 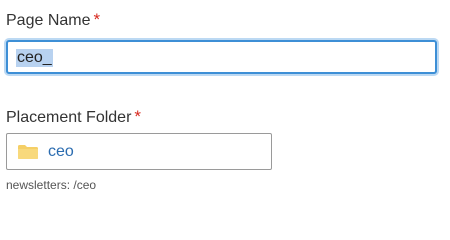 I want to click on placement-folder-label: Placement Folder *, so click(x=73, y=117).